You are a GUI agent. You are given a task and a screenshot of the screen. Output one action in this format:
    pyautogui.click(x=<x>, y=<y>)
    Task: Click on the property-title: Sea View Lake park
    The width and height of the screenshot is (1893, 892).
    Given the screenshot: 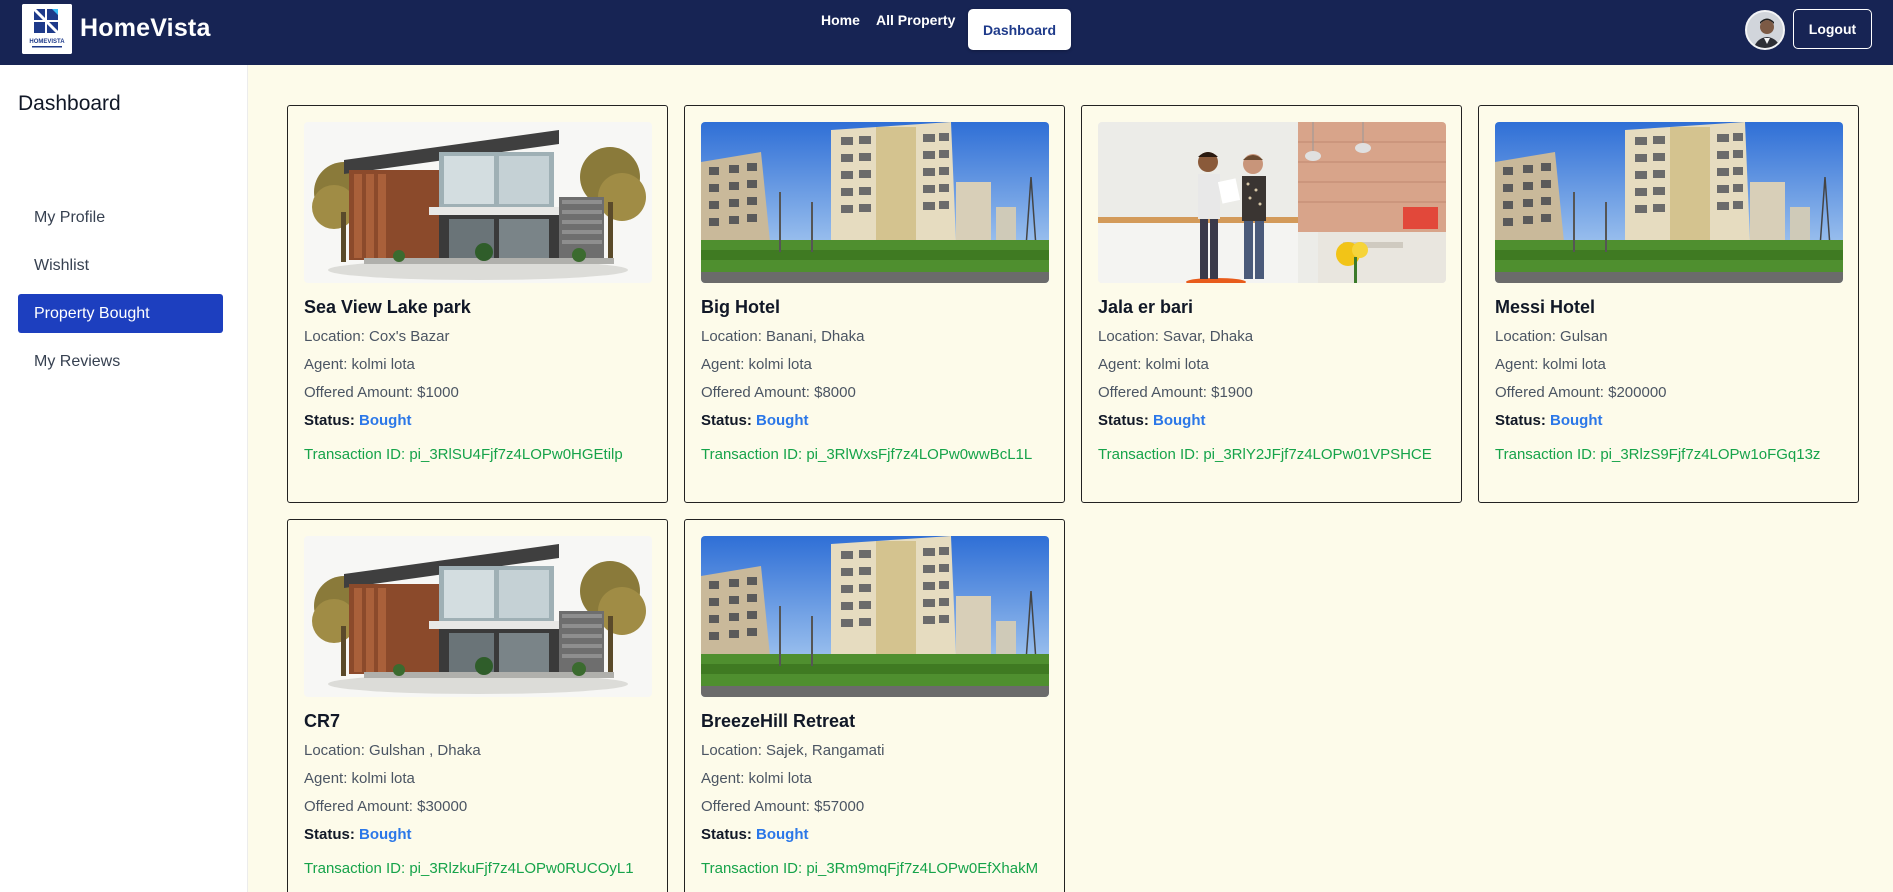 What is the action you would take?
    pyautogui.click(x=387, y=307)
    